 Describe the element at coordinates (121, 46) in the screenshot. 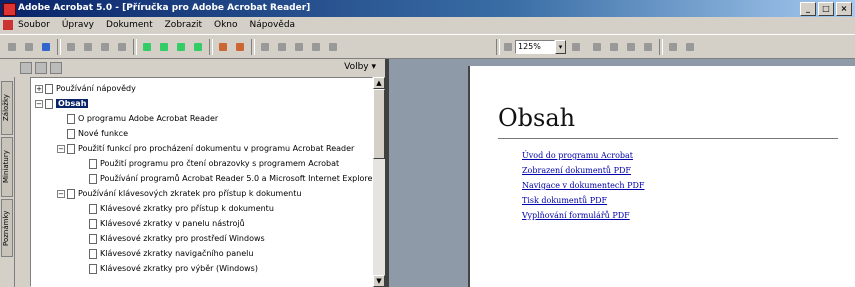

I see `text-select-icon` at that location.